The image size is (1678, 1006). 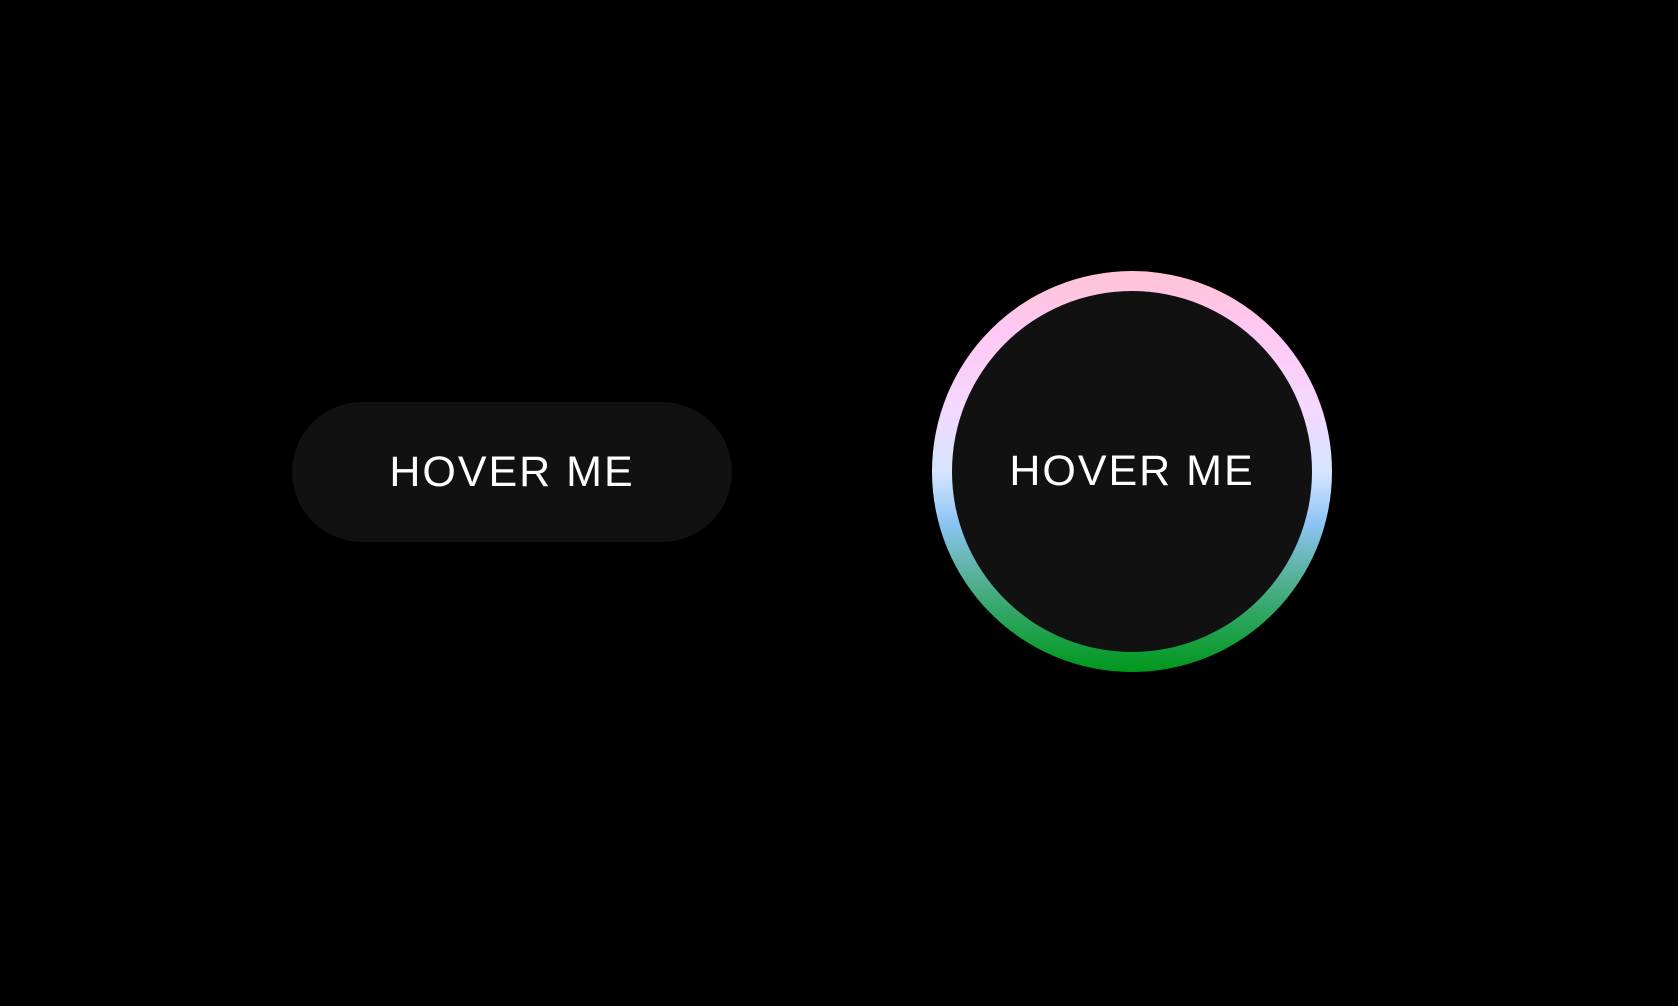 I want to click on hover-me-circle-button: HOVER ME, so click(x=1132, y=471).